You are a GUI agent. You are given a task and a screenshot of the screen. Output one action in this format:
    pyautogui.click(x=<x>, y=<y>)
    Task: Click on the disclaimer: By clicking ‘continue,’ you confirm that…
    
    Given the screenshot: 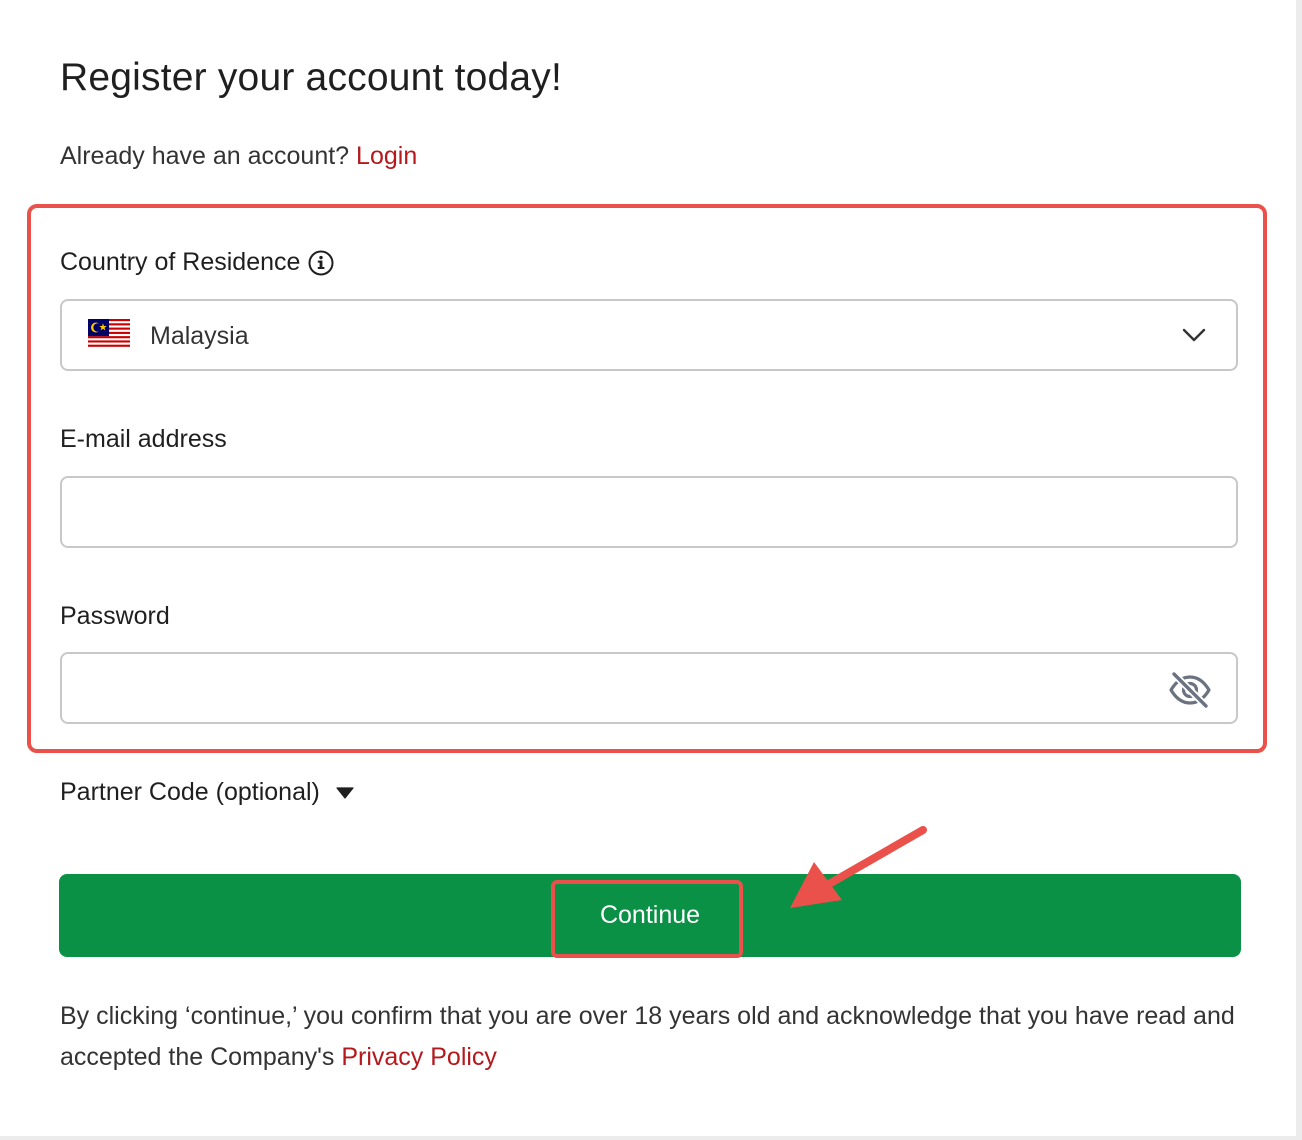 What is the action you would take?
    pyautogui.click(x=650, y=1037)
    